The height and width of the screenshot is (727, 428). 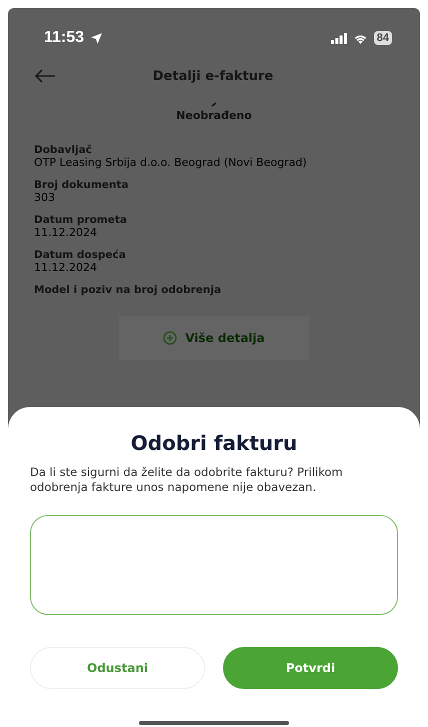 What do you see at coordinates (128, 290) in the screenshot?
I see `field-label: Model i poziv na broj odobrenja` at bounding box center [128, 290].